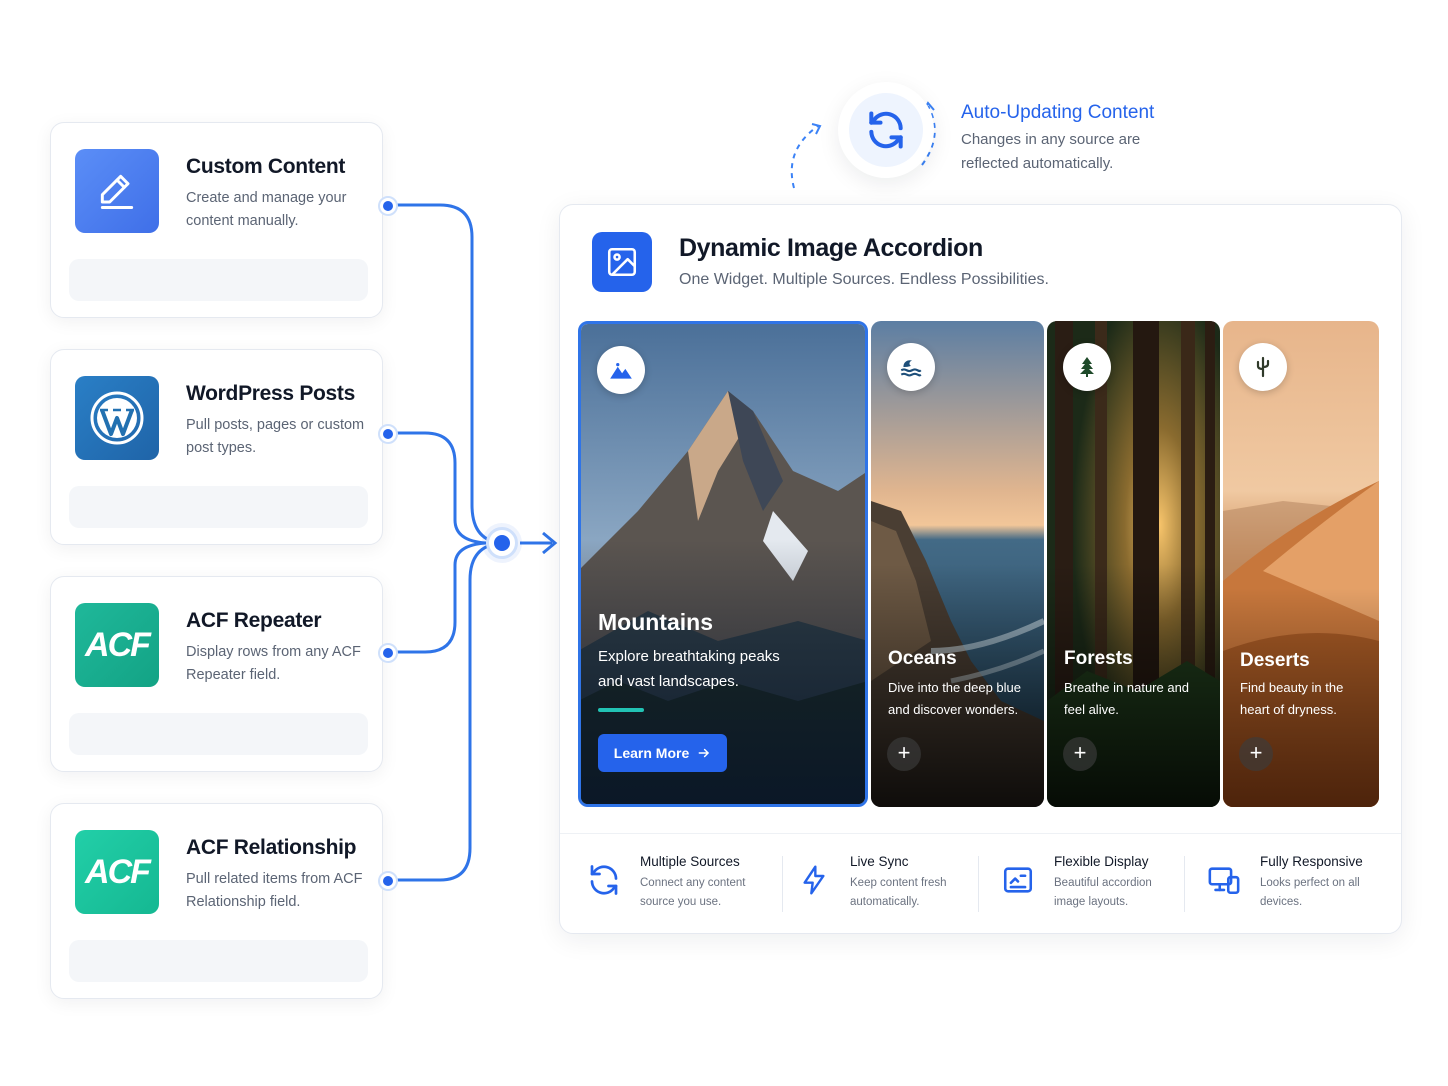 The height and width of the screenshot is (1086, 1448). Describe the element at coordinates (690, 861) in the screenshot. I see `feature-title: Multiple Sources` at that location.